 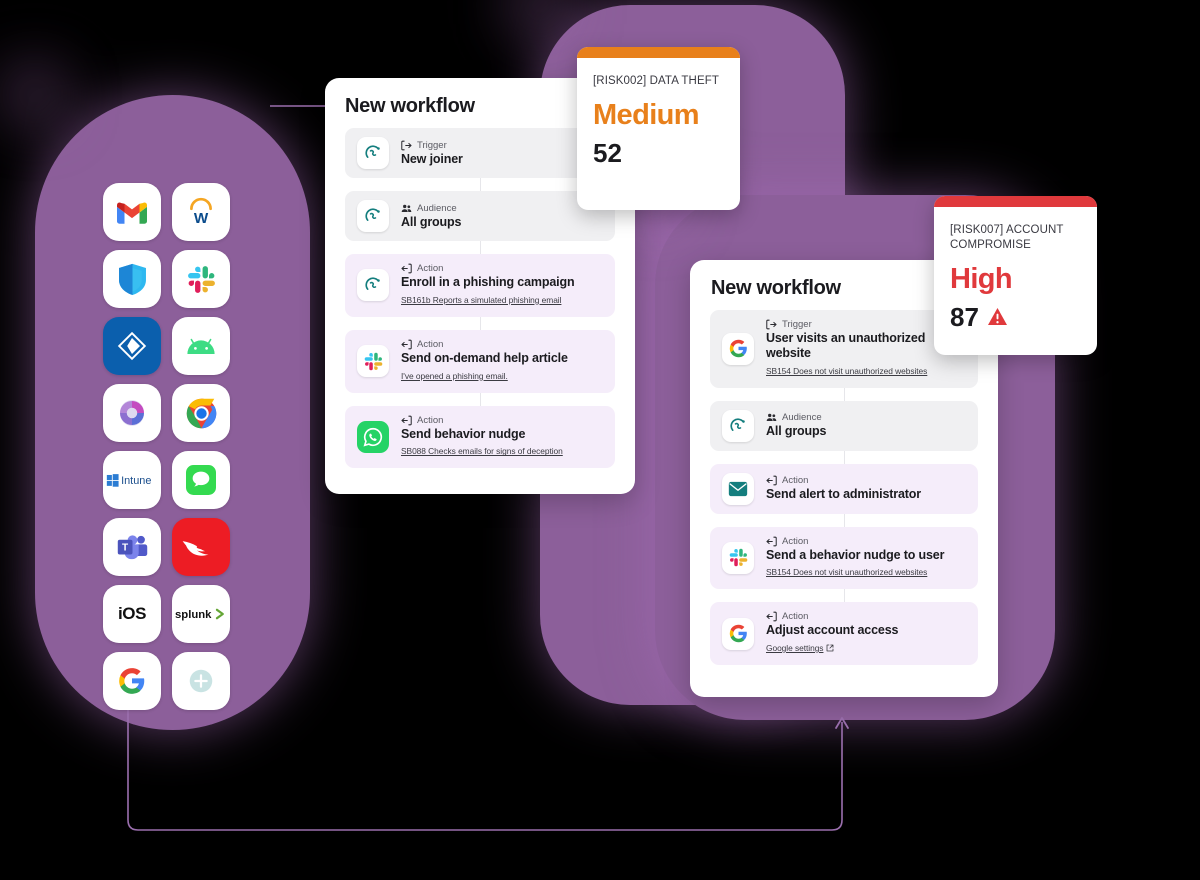 I want to click on app-tile-crowdstrike, so click(x=201, y=547).